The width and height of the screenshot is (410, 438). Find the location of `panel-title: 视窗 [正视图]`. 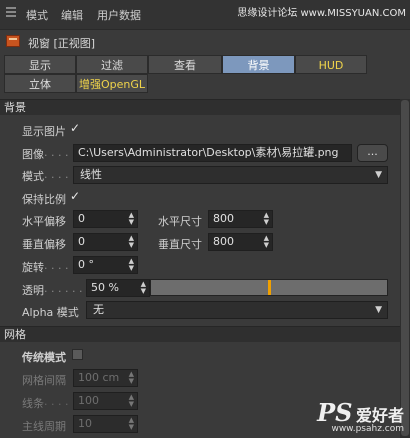

panel-title: 视窗 [正视图] is located at coordinates (62, 43).